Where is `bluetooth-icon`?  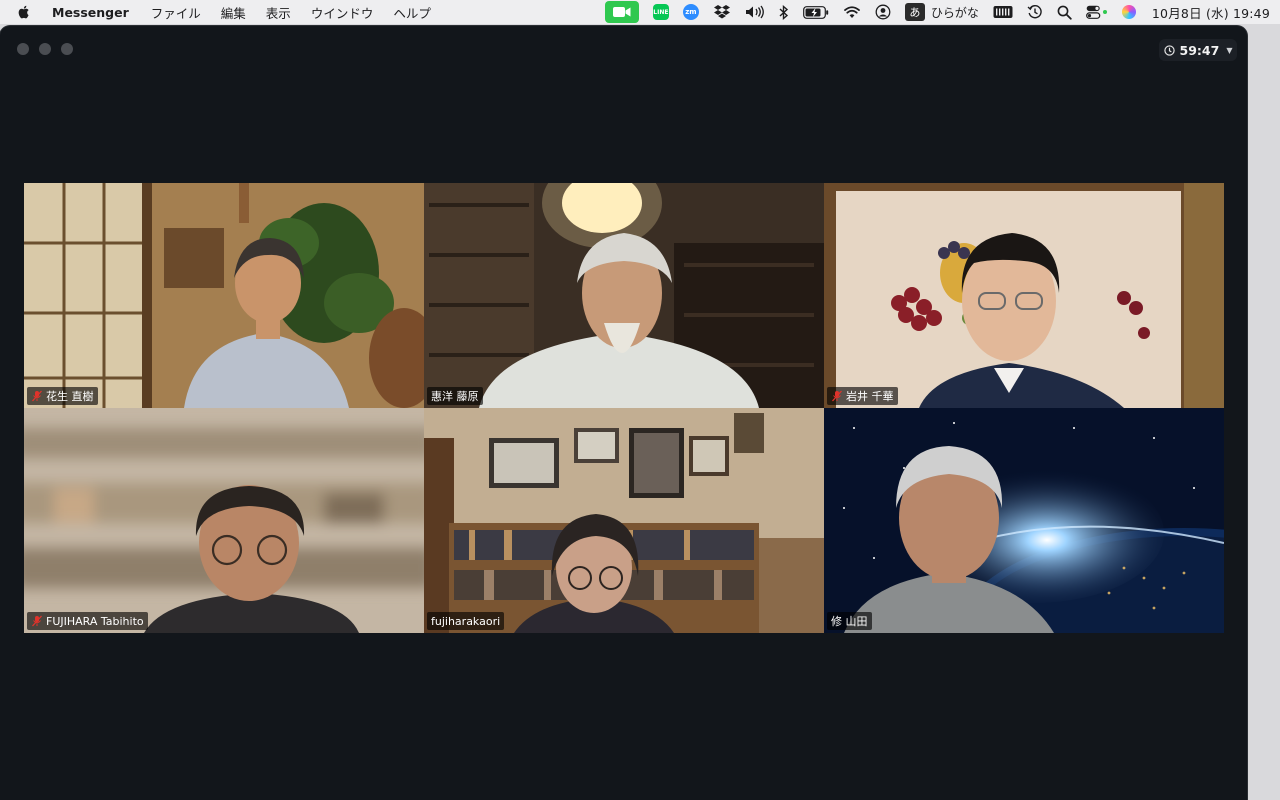 bluetooth-icon is located at coordinates (784, 12).